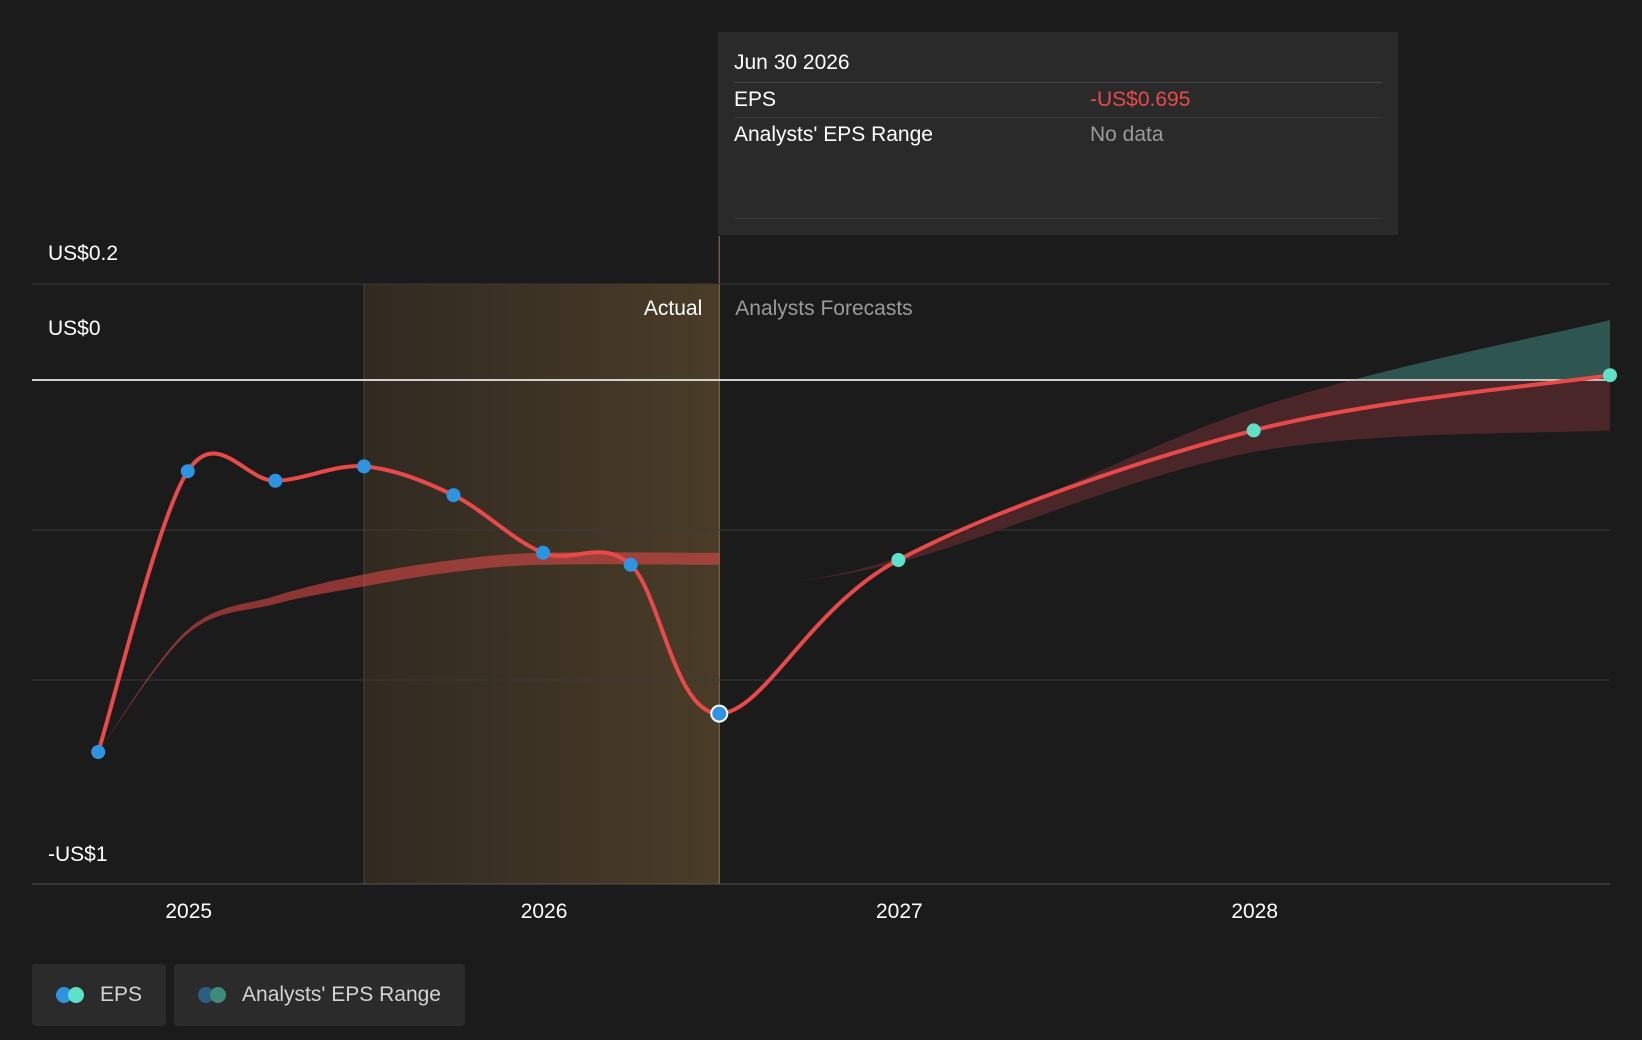 The height and width of the screenshot is (1040, 1642). I want to click on actual-period-highlight, so click(541, 584).